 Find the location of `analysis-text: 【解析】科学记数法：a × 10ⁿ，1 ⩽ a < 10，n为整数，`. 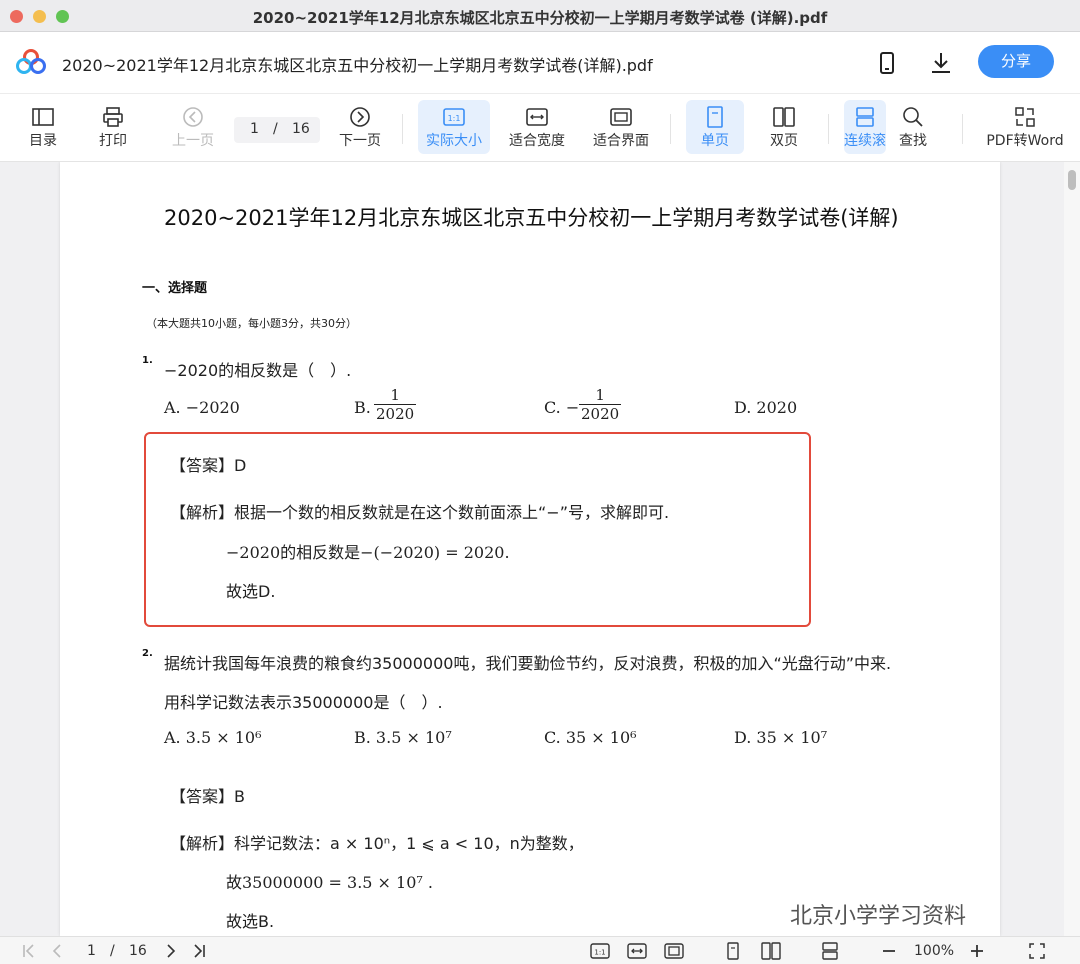

analysis-text: 【解析】科学记数法：a × 10ⁿ，1 ⩽ a < 10，n为整数， is located at coordinates (377, 843).